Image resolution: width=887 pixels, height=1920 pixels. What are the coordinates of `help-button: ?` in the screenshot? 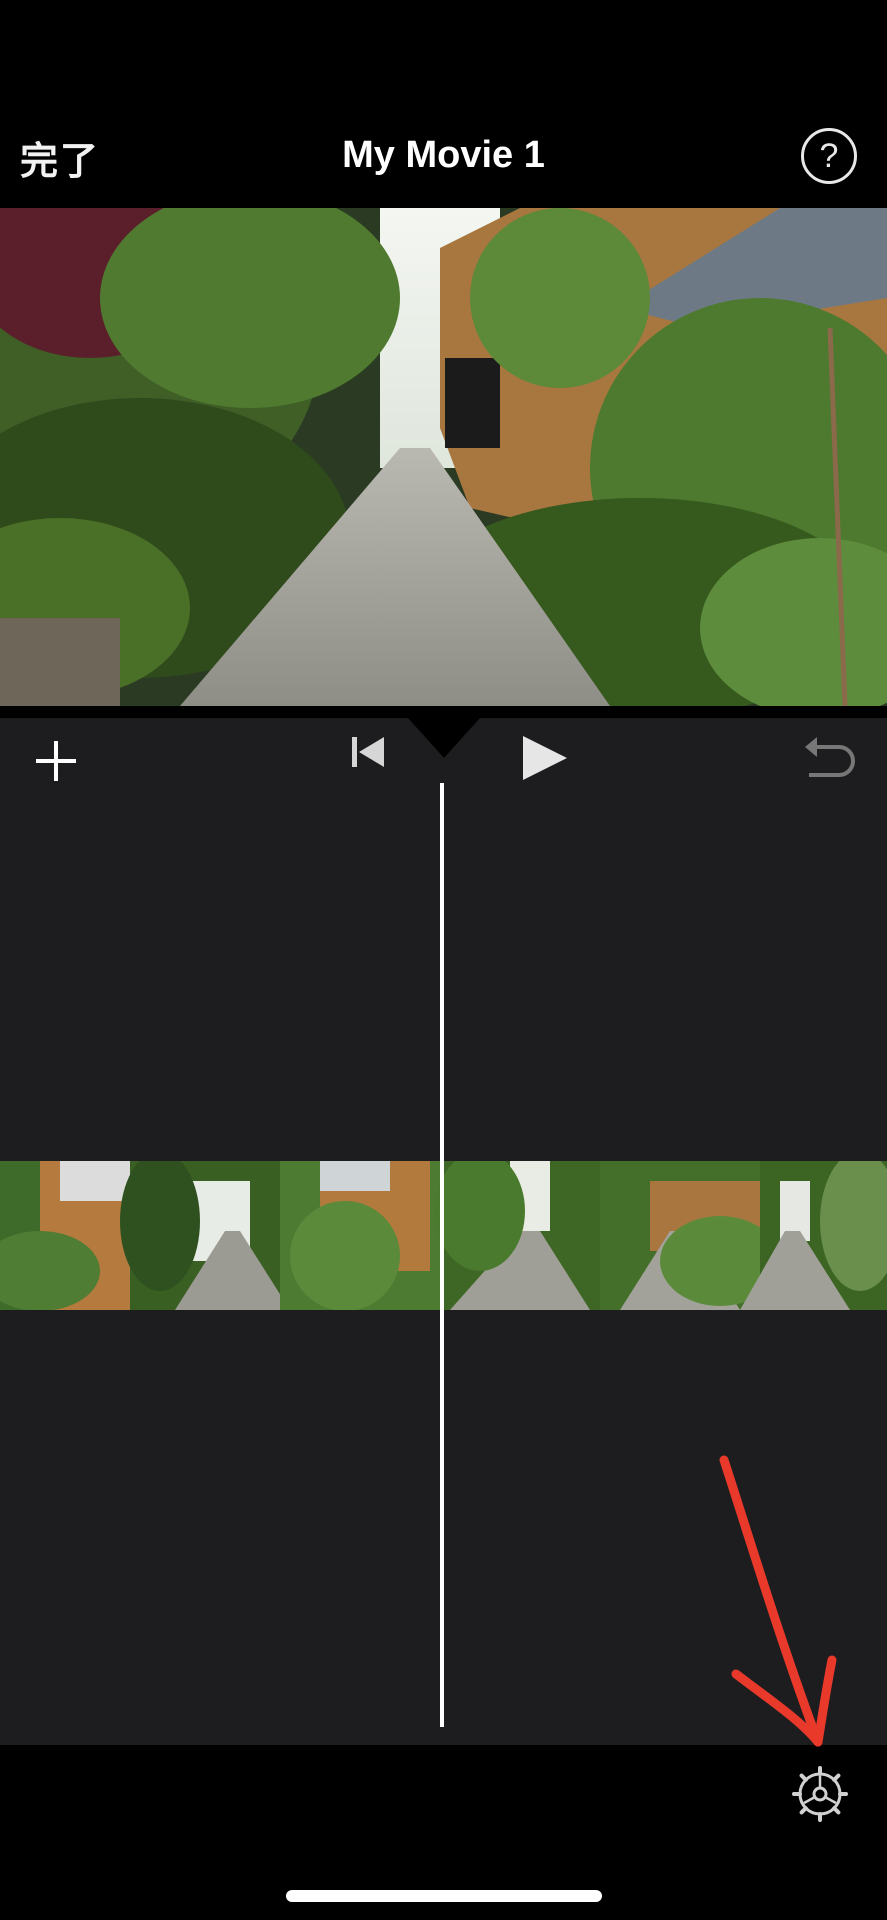 It's located at (829, 156).